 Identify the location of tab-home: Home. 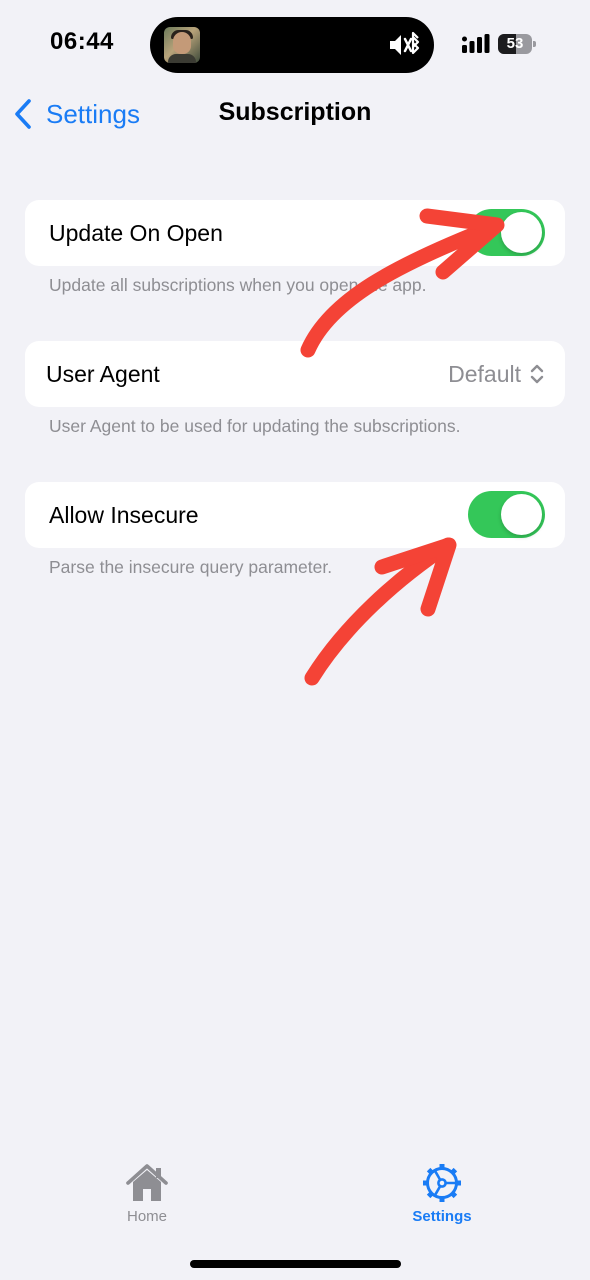
(147, 1193).